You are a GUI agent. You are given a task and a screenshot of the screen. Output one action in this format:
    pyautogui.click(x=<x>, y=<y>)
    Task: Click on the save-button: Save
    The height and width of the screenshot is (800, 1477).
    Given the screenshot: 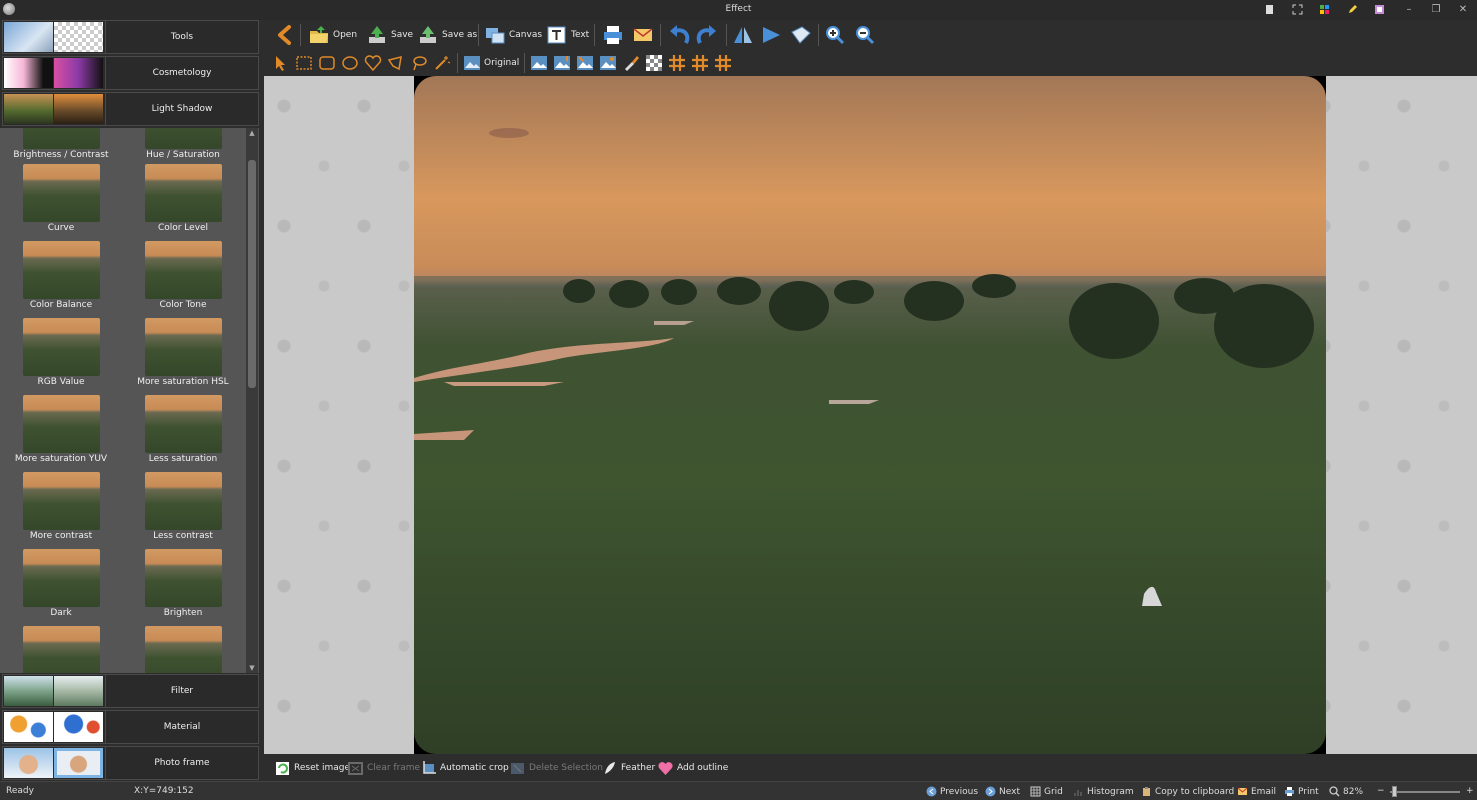 What is the action you would take?
    pyautogui.click(x=389, y=35)
    